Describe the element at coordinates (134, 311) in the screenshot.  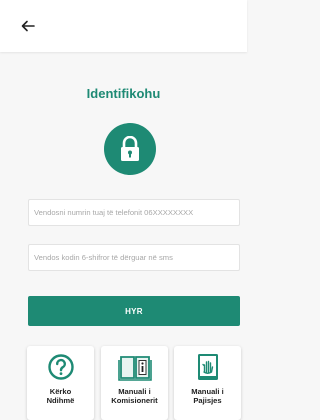
I see `login-button: HYR` at that location.